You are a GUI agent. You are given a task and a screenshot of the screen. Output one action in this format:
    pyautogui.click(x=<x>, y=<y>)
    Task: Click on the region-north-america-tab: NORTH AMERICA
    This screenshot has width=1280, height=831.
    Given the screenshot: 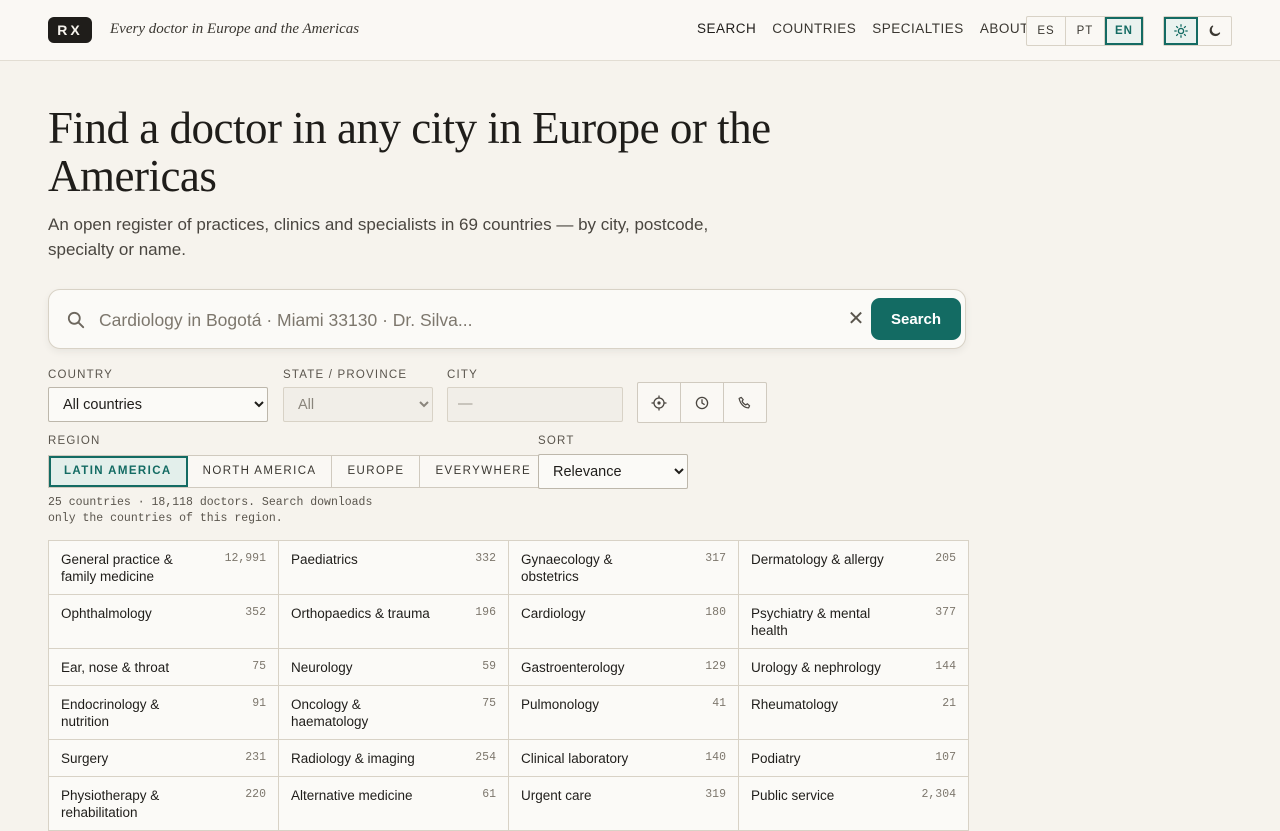 What is the action you would take?
    pyautogui.click(x=260, y=471)
    